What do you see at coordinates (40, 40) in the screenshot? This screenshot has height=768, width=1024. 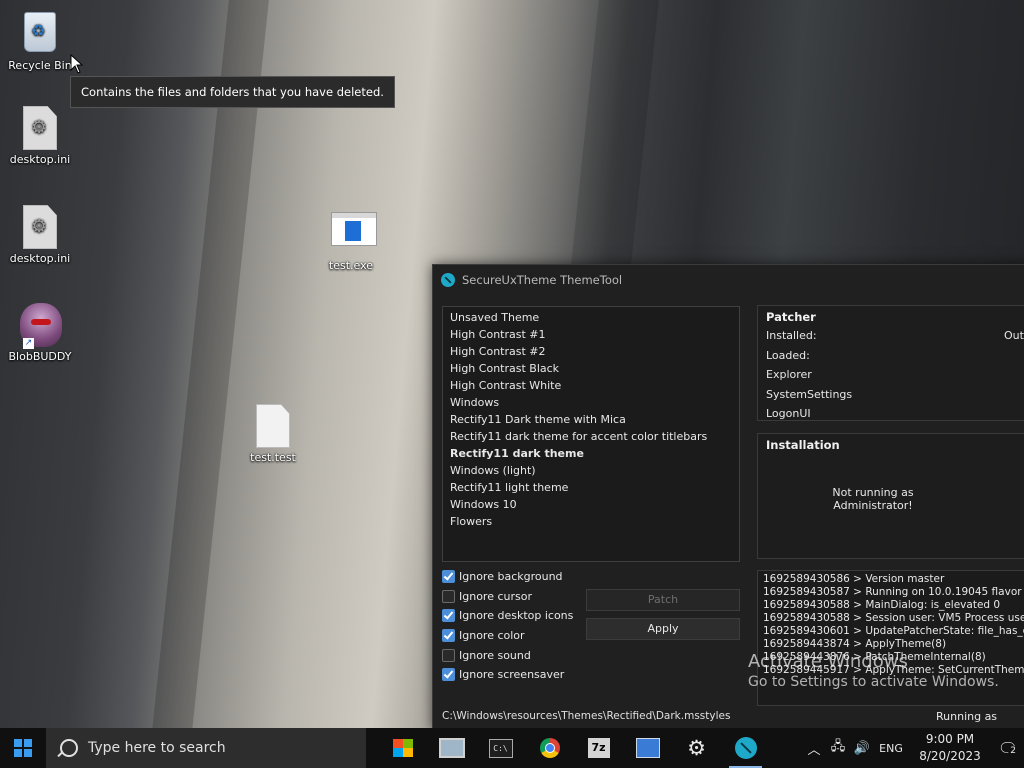 I see `desktop-icon-recycle-bin: Recycle Bin` at bounding box center [40, 40].